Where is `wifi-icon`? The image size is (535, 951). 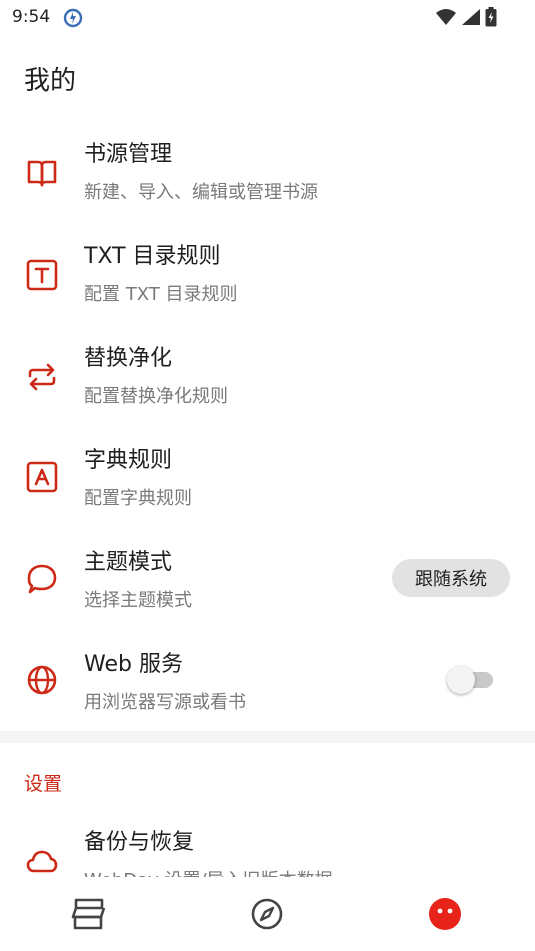 wifi-icon is located at coordinates (446, 17).